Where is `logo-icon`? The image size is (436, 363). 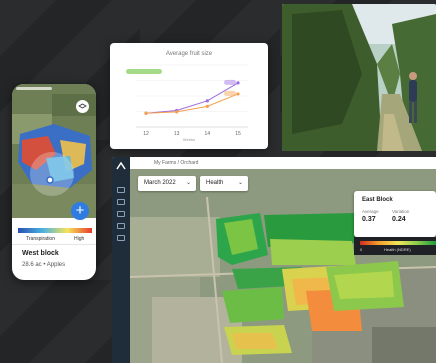 logo-icon is located at coordinates (121, 166).